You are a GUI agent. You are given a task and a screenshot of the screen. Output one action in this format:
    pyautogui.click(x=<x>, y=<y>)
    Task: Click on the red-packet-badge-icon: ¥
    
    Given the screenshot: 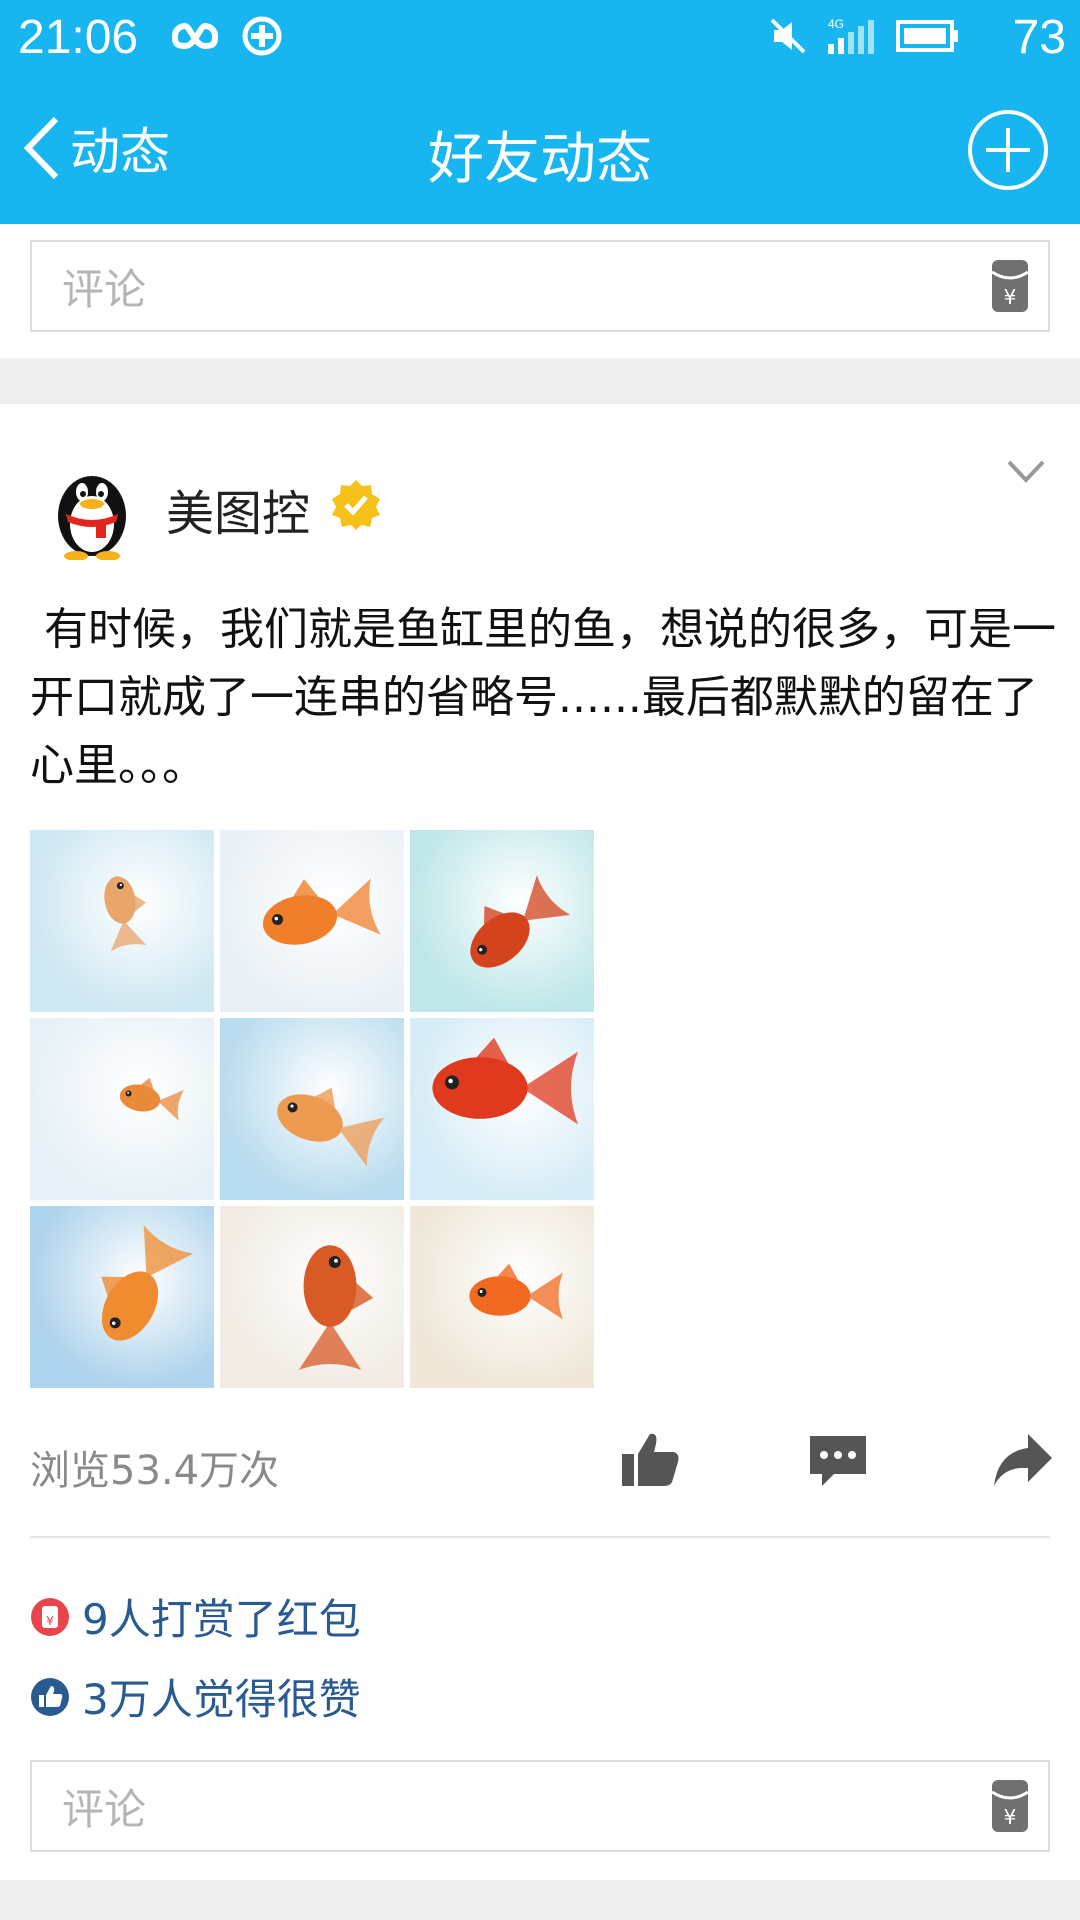 What is the action you would take?
    pyautogui.click(x=50, y=1616)
    